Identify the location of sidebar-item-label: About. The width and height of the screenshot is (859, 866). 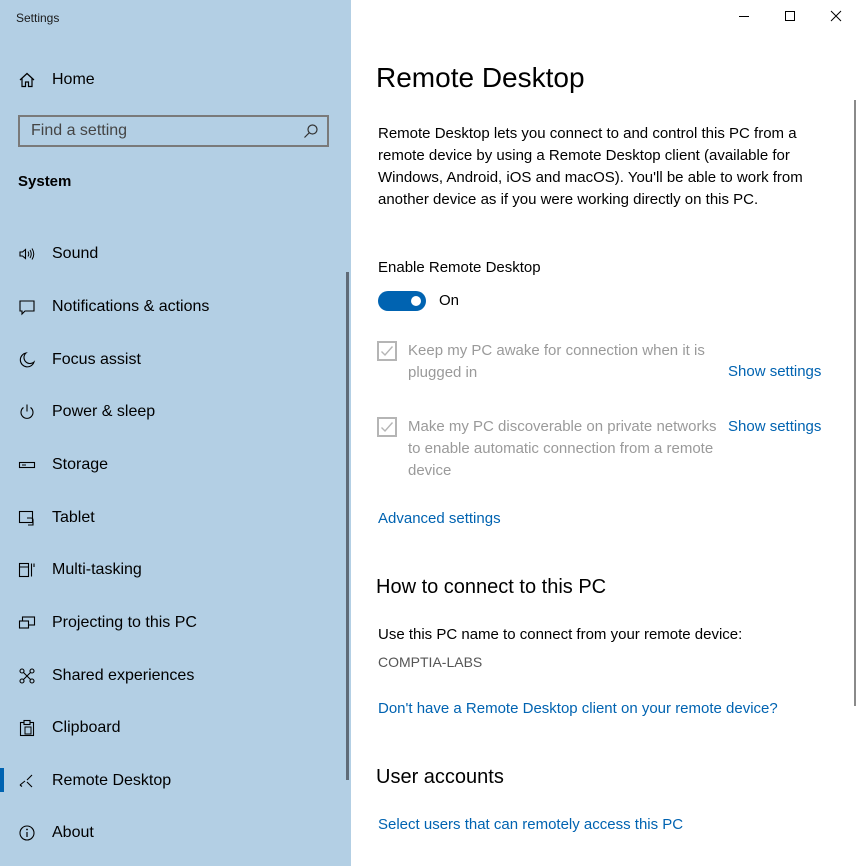
(73, 832).